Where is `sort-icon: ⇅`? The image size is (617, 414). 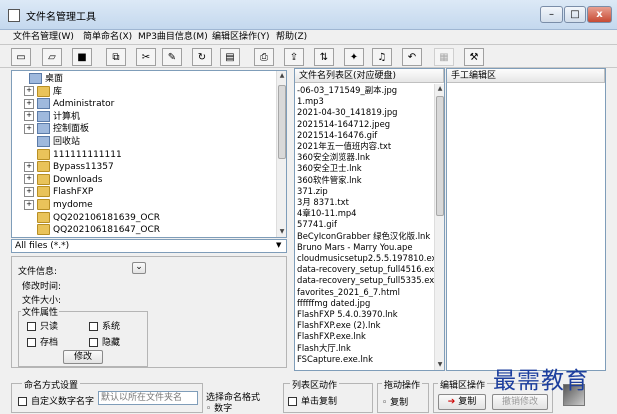
sort-icon: ⇅ is located at coordinates (324, 57).